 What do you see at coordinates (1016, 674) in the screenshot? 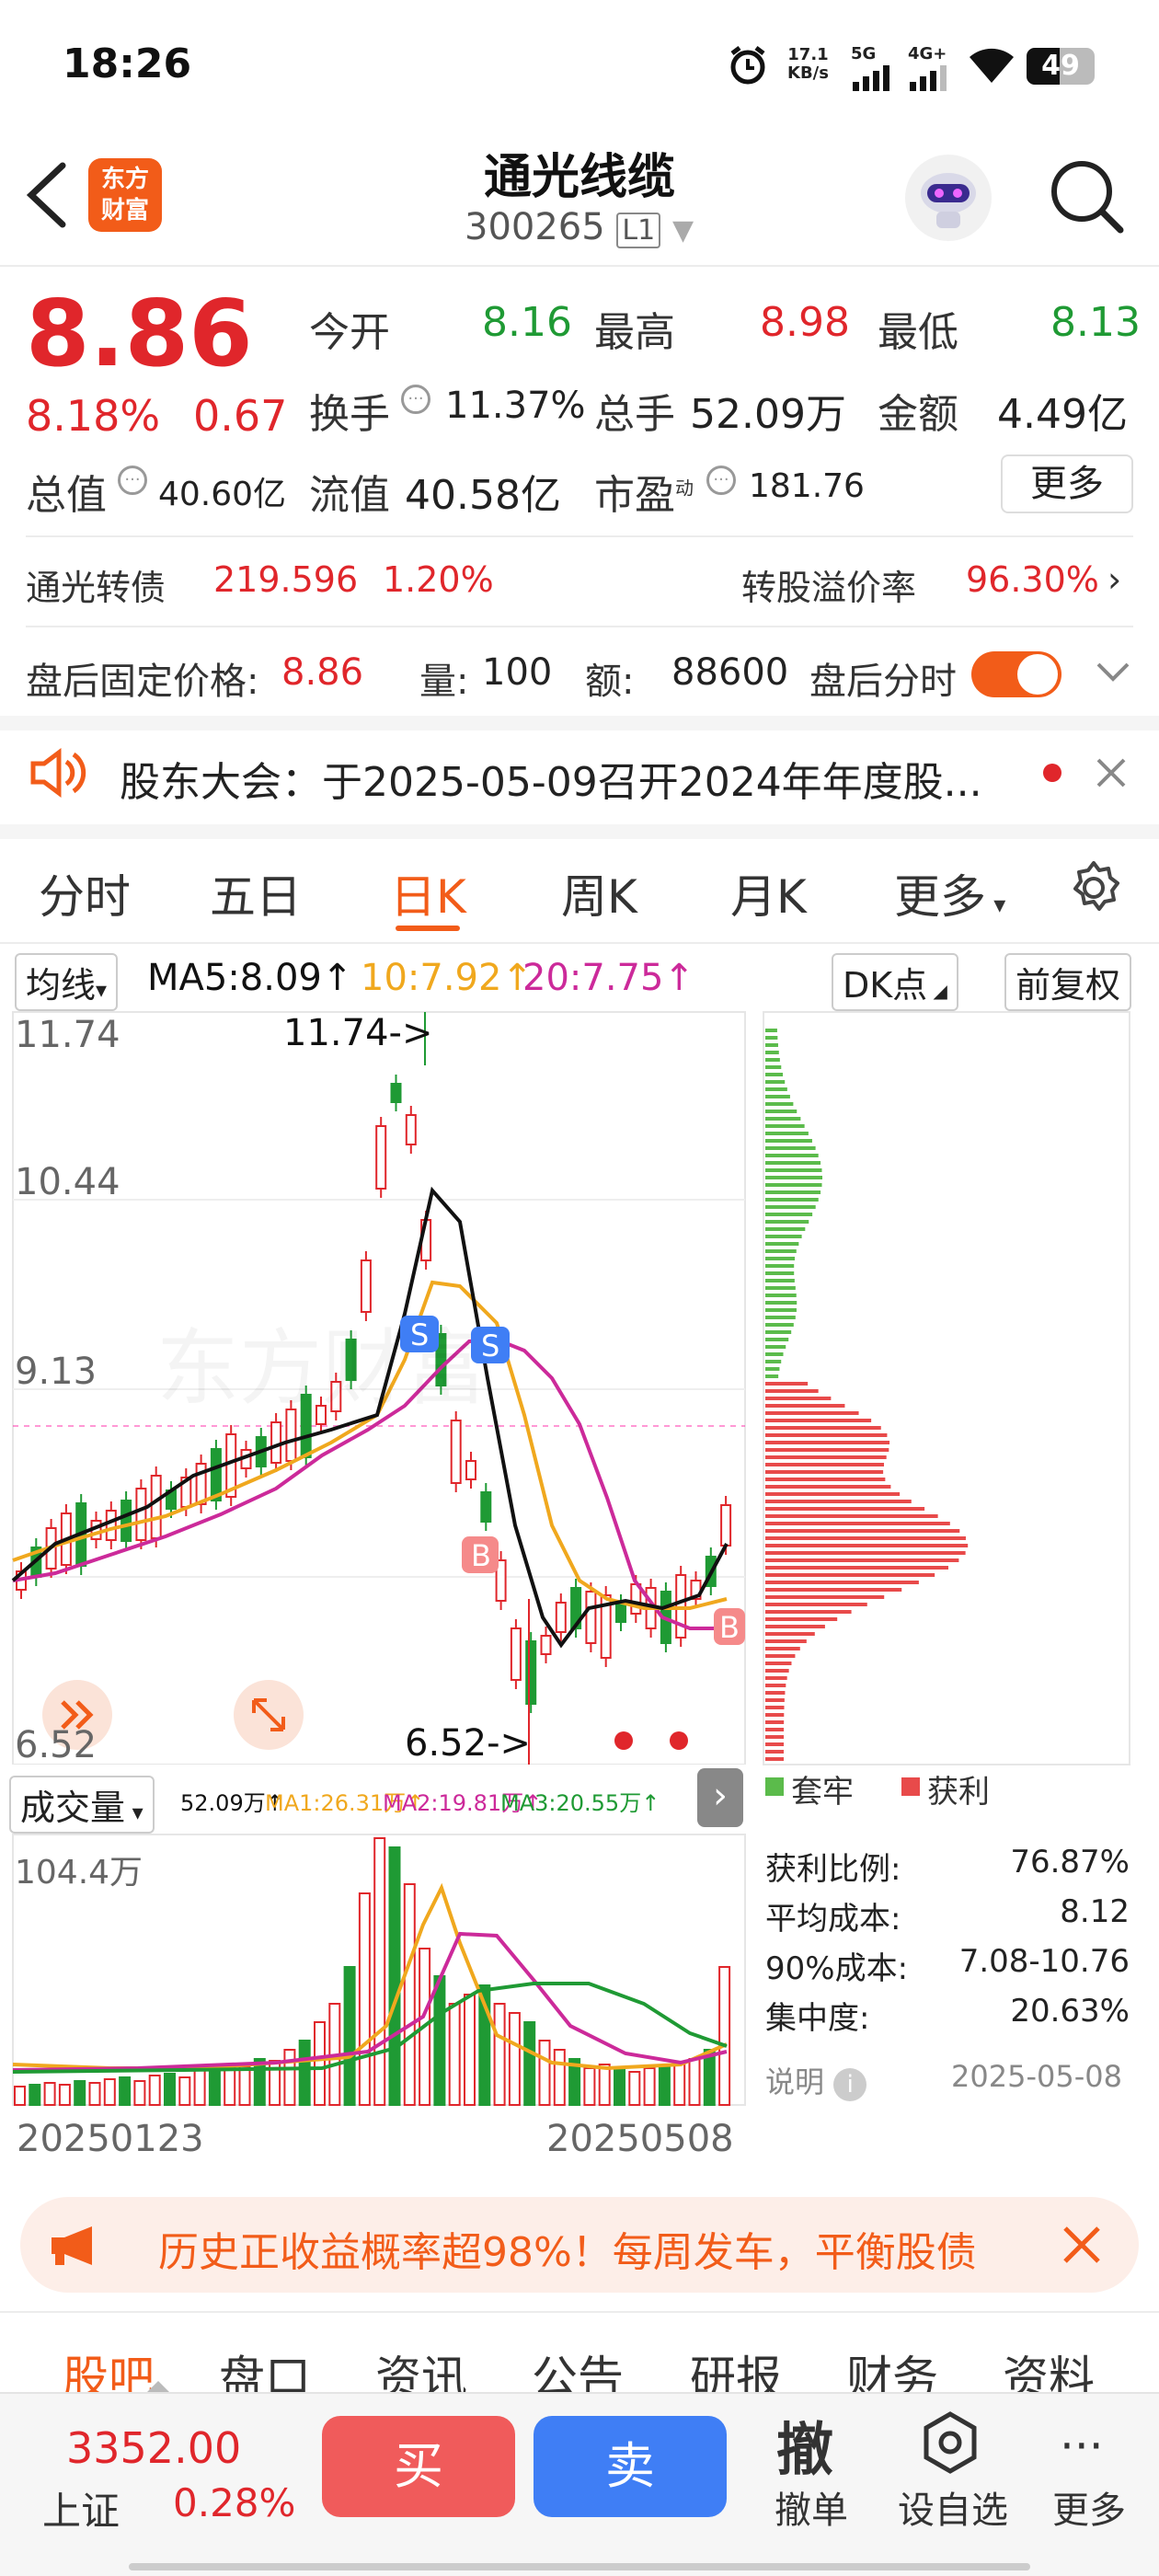
I see `after-hours-toggle` at bounding box center [1016, 674].